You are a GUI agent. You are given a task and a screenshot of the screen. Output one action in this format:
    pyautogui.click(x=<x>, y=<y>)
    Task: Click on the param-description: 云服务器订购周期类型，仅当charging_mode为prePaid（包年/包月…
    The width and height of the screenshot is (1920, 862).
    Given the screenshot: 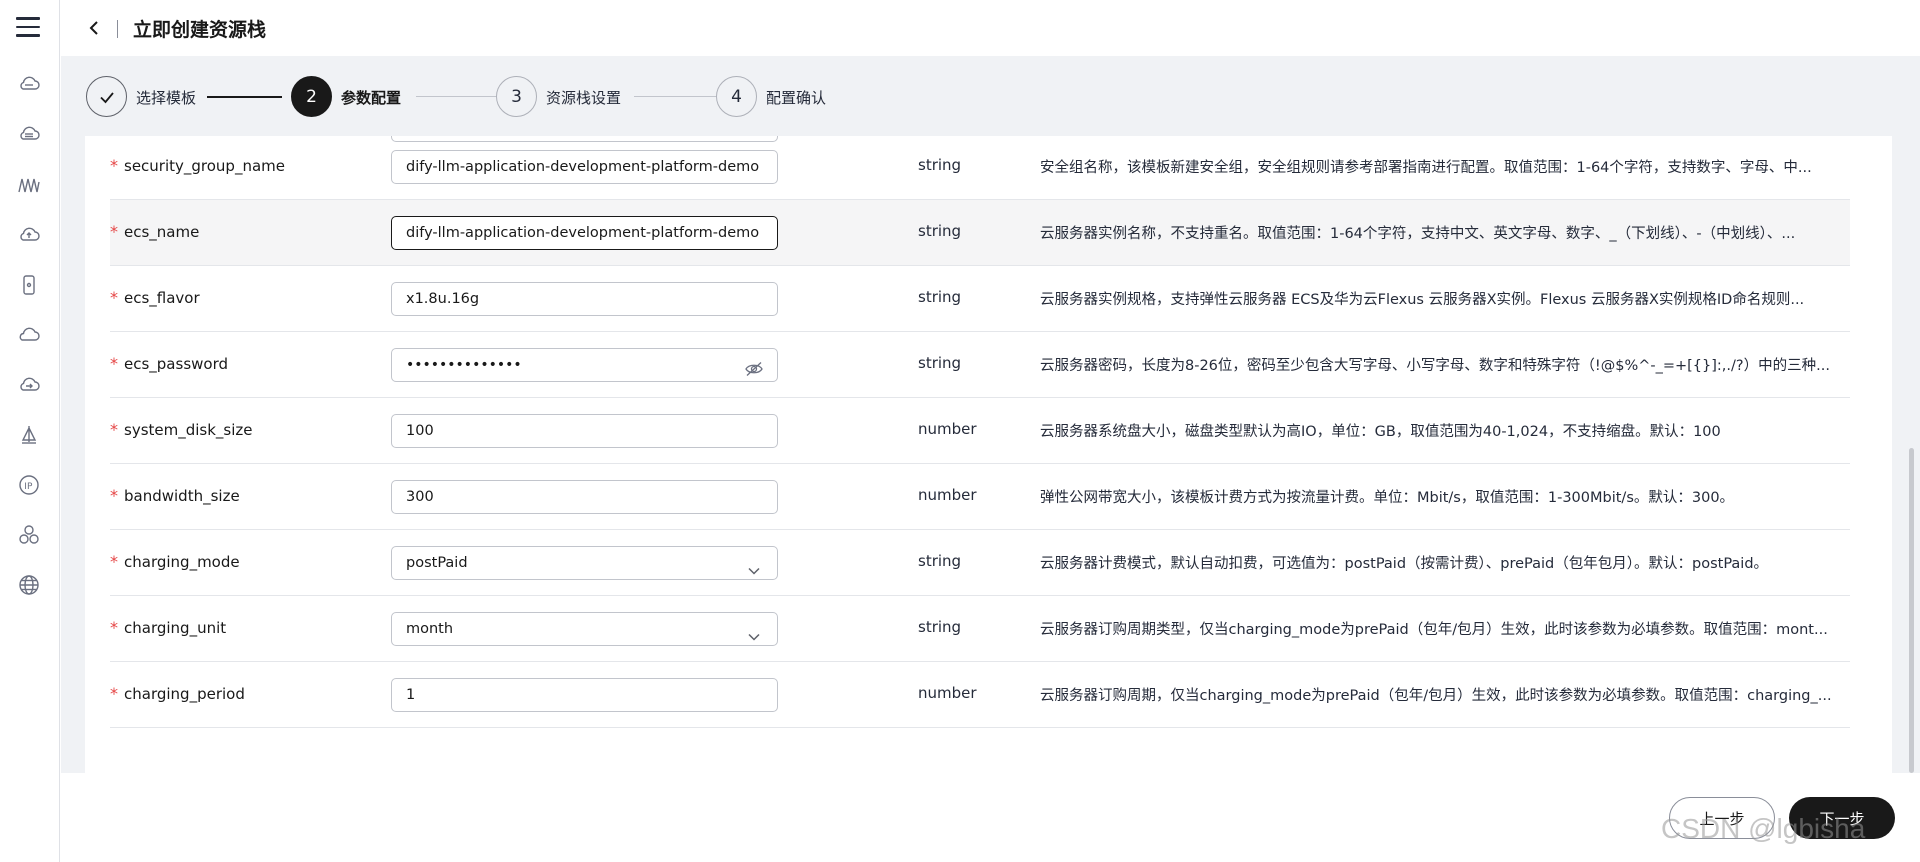 What is the action you would take?
    pyautogui.click(x=1434, y=630)
    